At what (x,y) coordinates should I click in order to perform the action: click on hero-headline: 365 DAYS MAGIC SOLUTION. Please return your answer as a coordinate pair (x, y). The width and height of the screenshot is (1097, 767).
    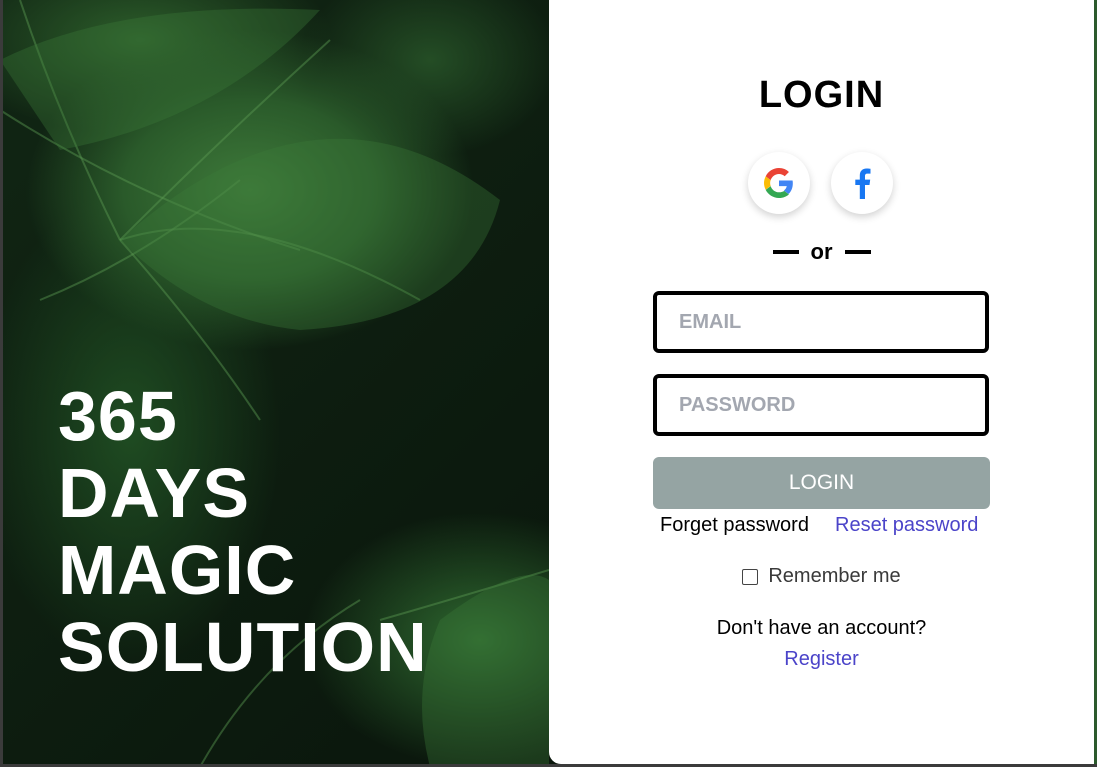
    Looking at the image, I should click on (243, 532).